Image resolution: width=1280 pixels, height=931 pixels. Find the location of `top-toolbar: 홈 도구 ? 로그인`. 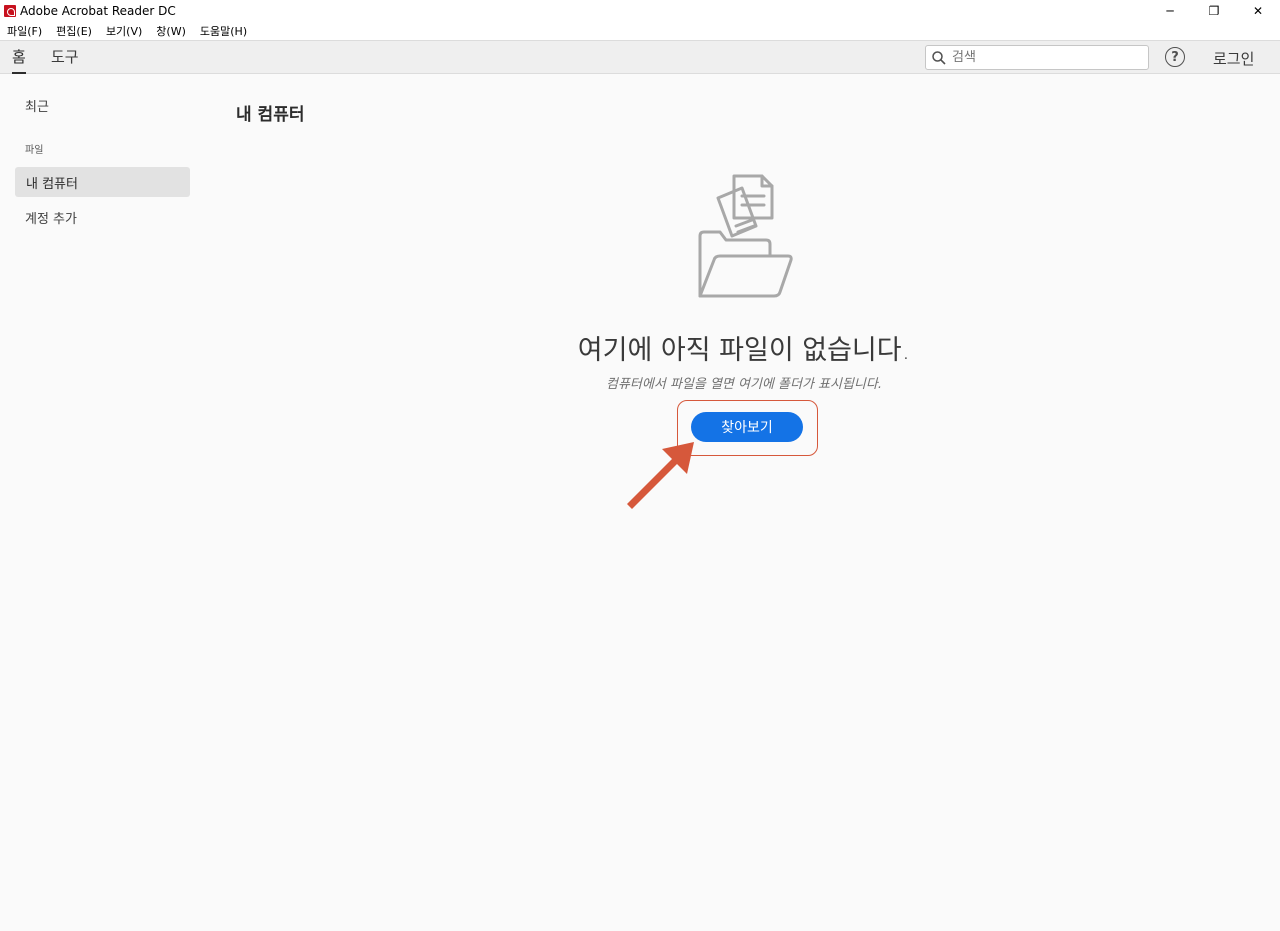

top-toolbar: 홈 도구 ? 로그인 is located at coordinates (640, 57).